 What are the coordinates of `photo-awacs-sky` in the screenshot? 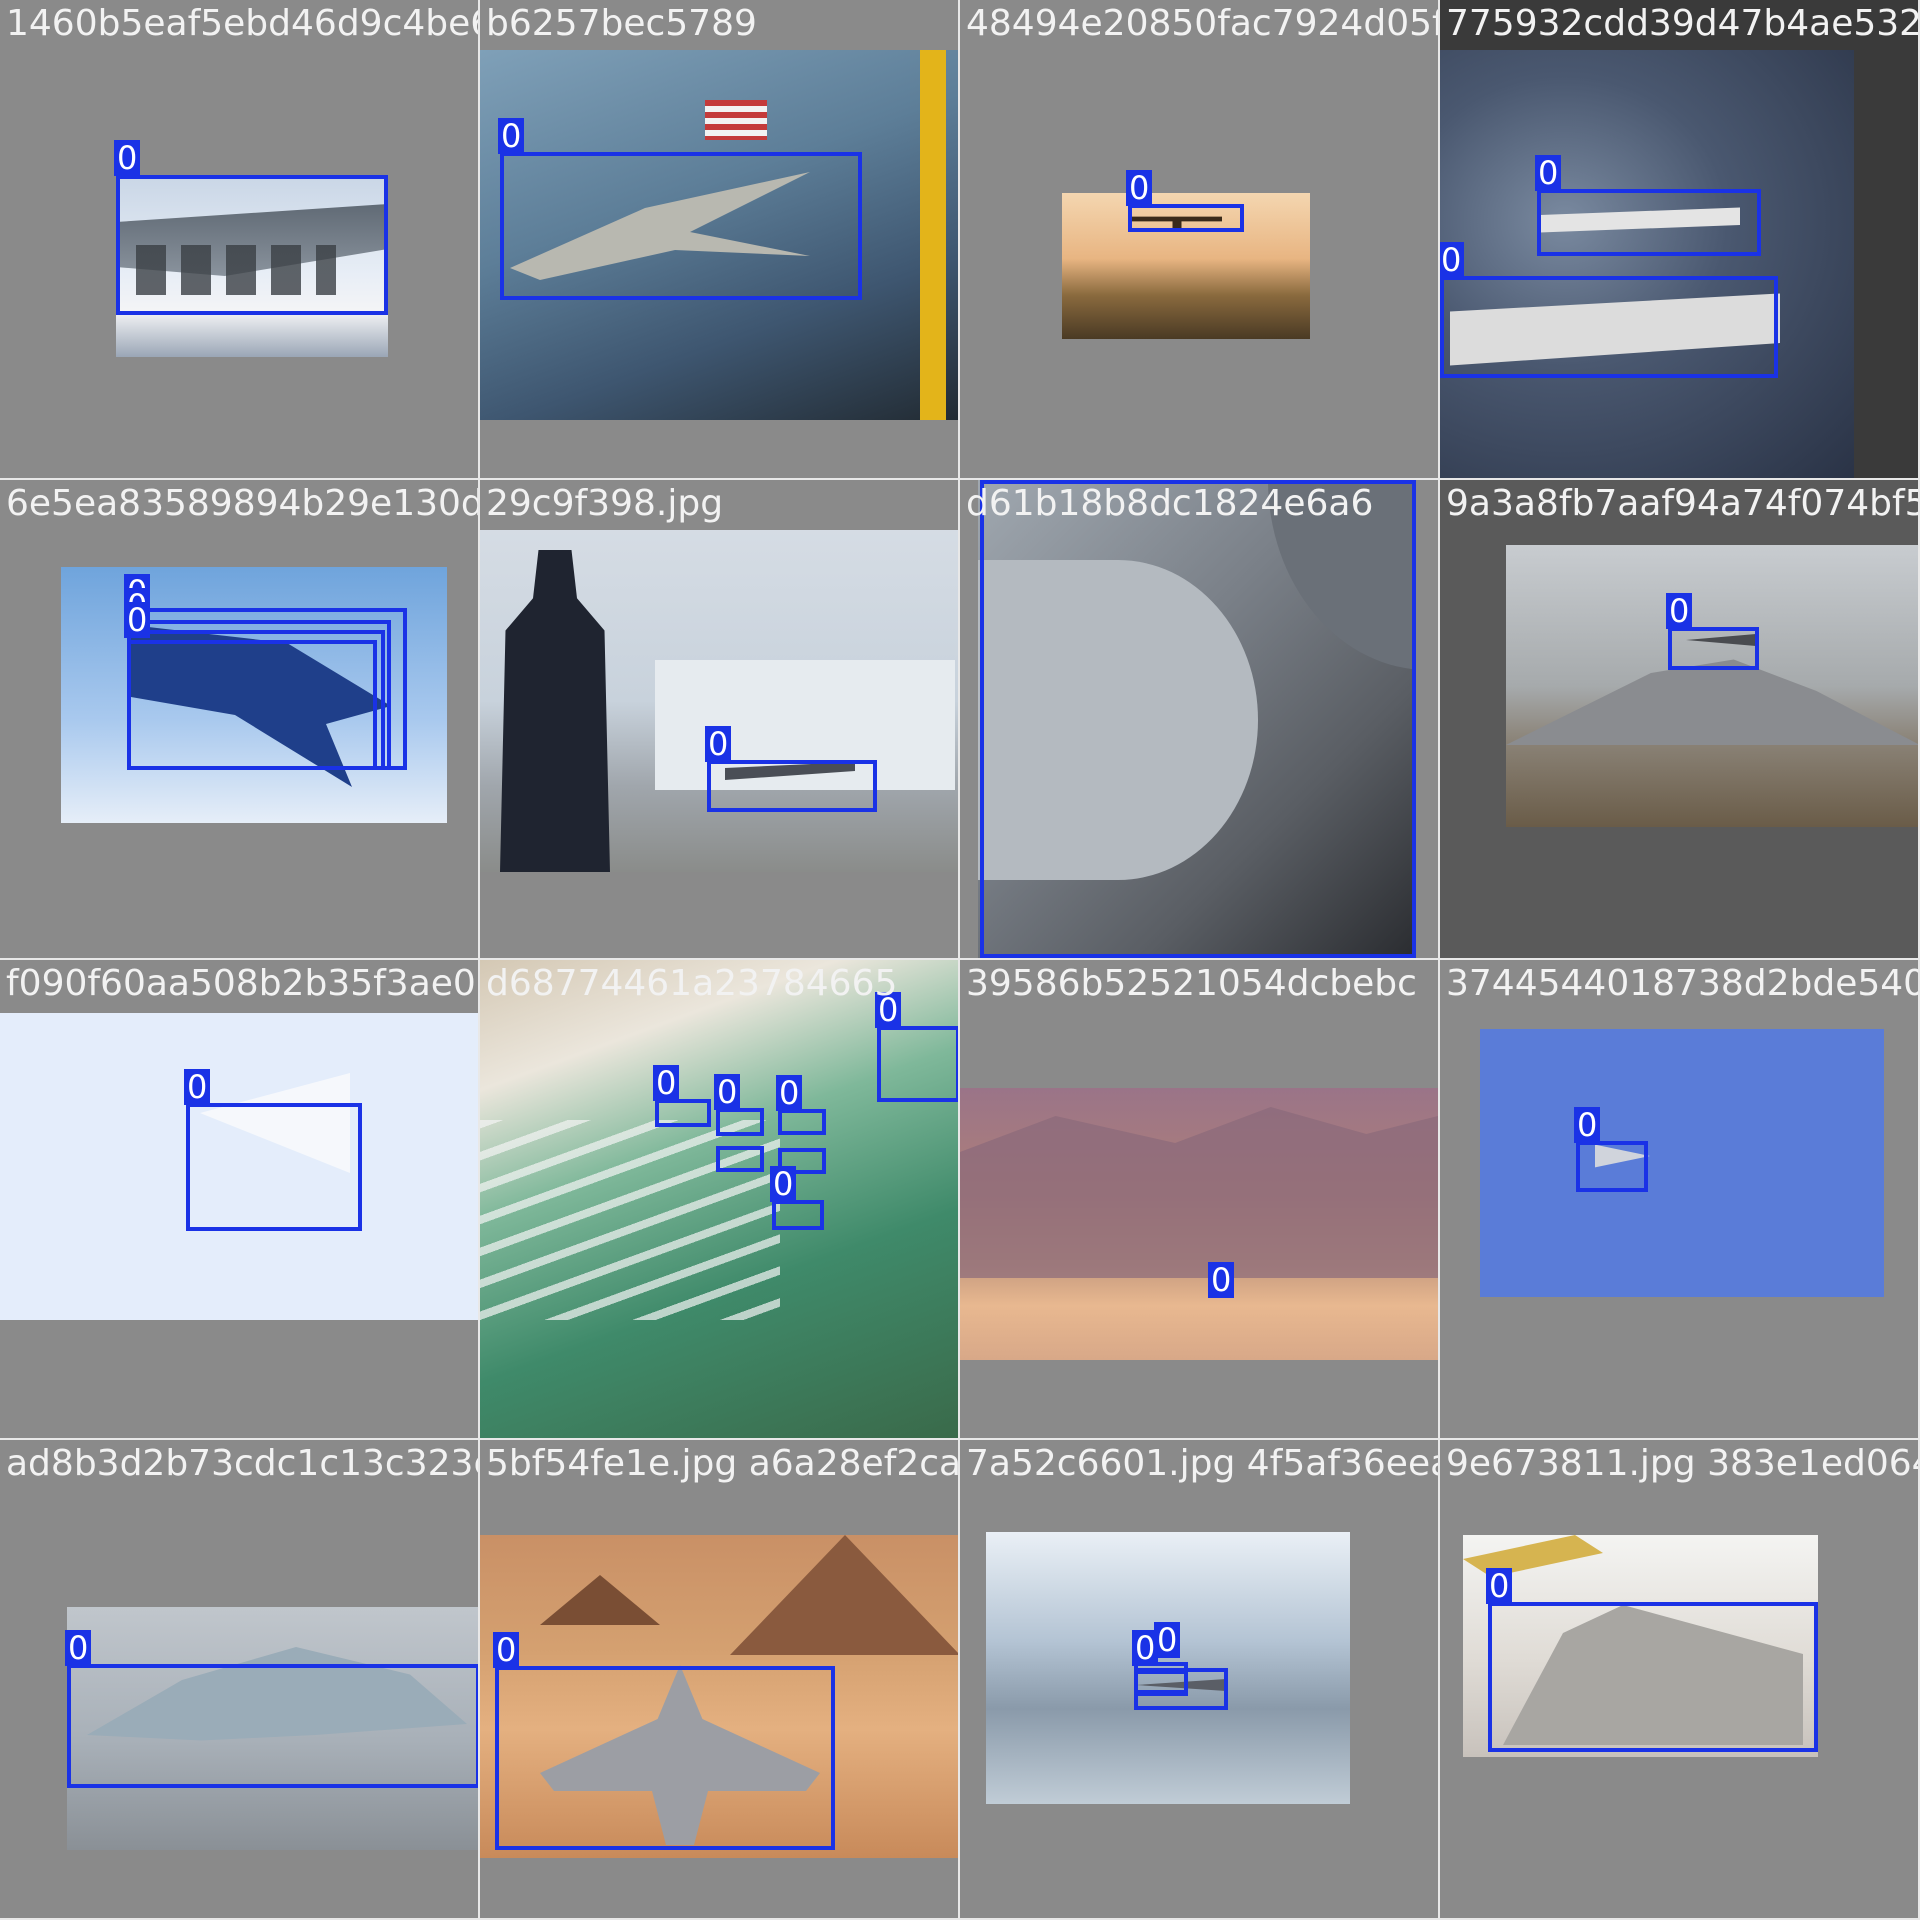 It's located at (1647, 264).